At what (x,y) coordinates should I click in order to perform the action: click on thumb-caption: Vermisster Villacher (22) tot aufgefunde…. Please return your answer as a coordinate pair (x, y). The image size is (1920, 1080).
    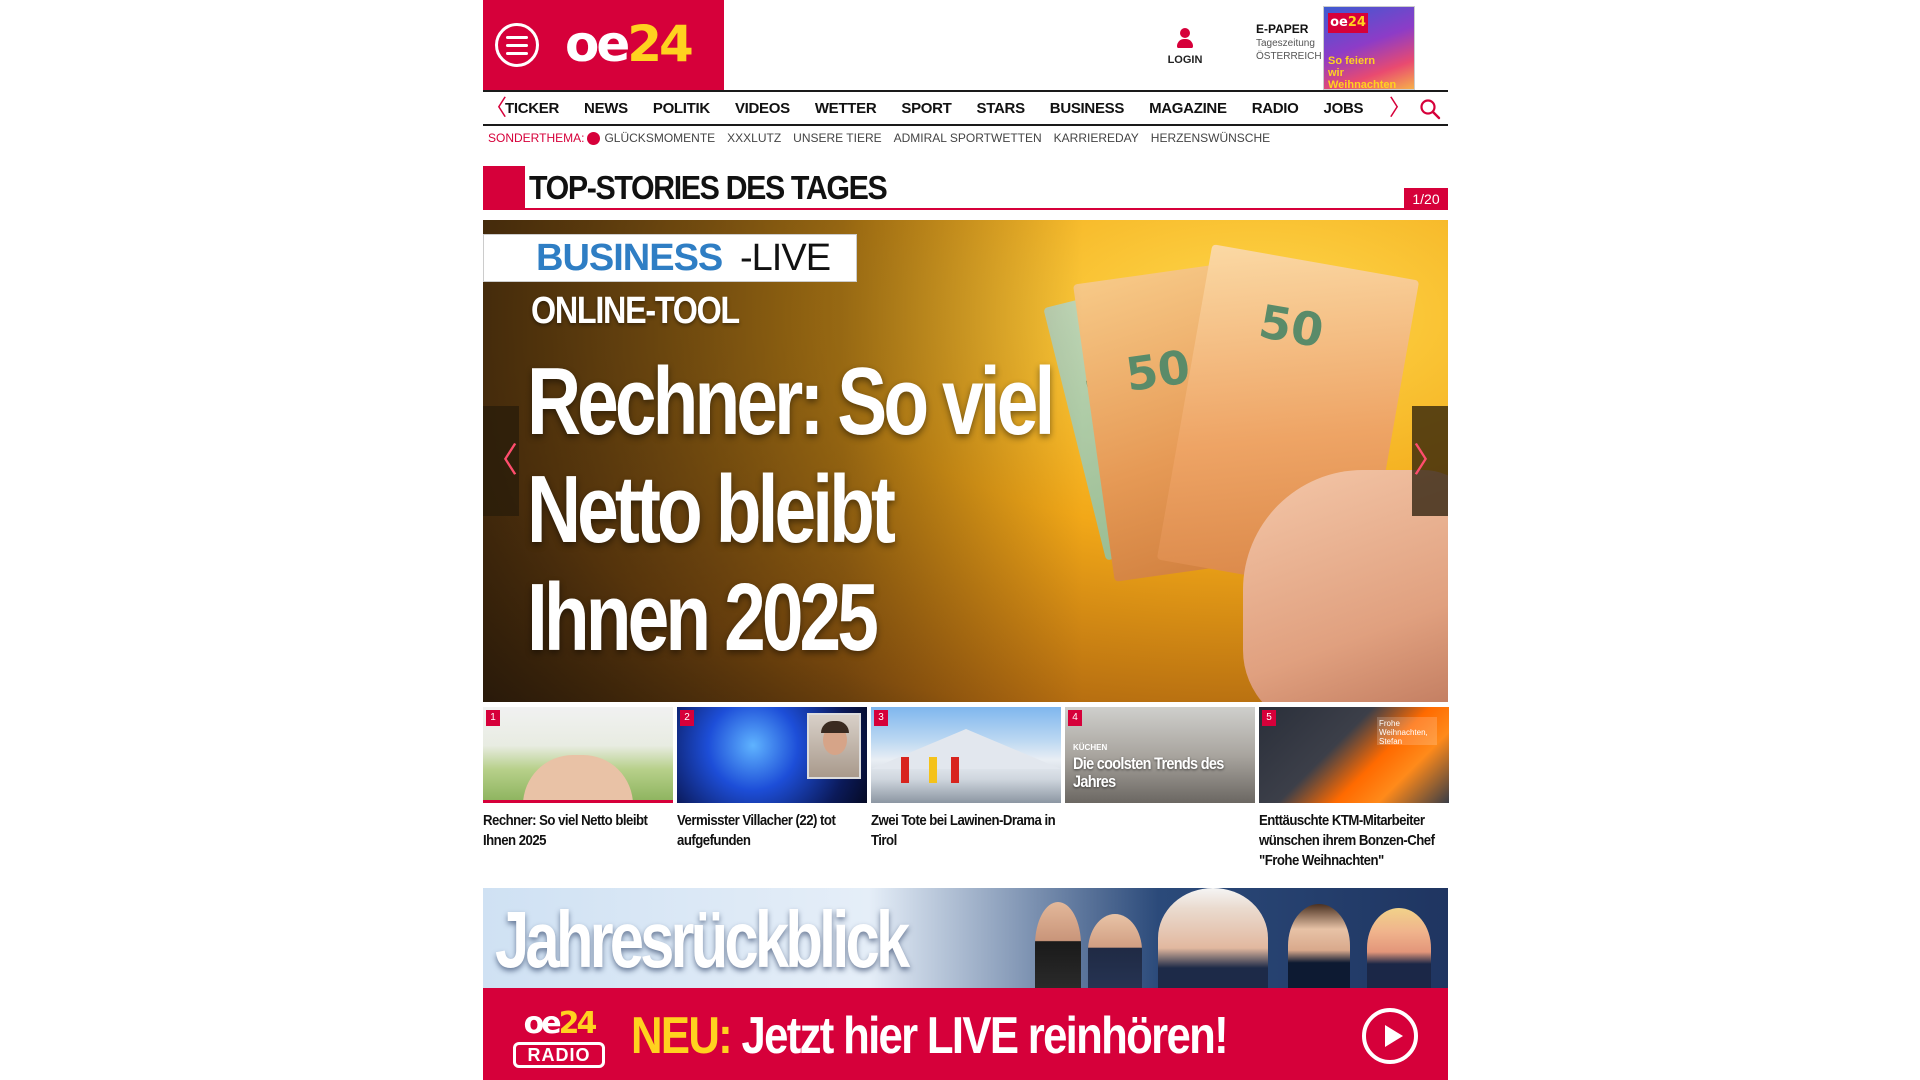
    Looking at the image, I should click on (770, 831).